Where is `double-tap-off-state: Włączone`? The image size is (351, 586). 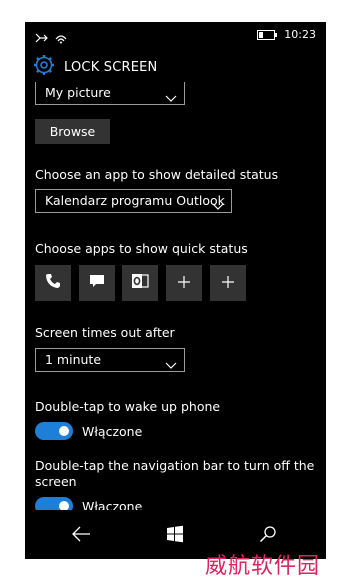
double-tap-off-state: Włączone is located at coordinates (112, 504).